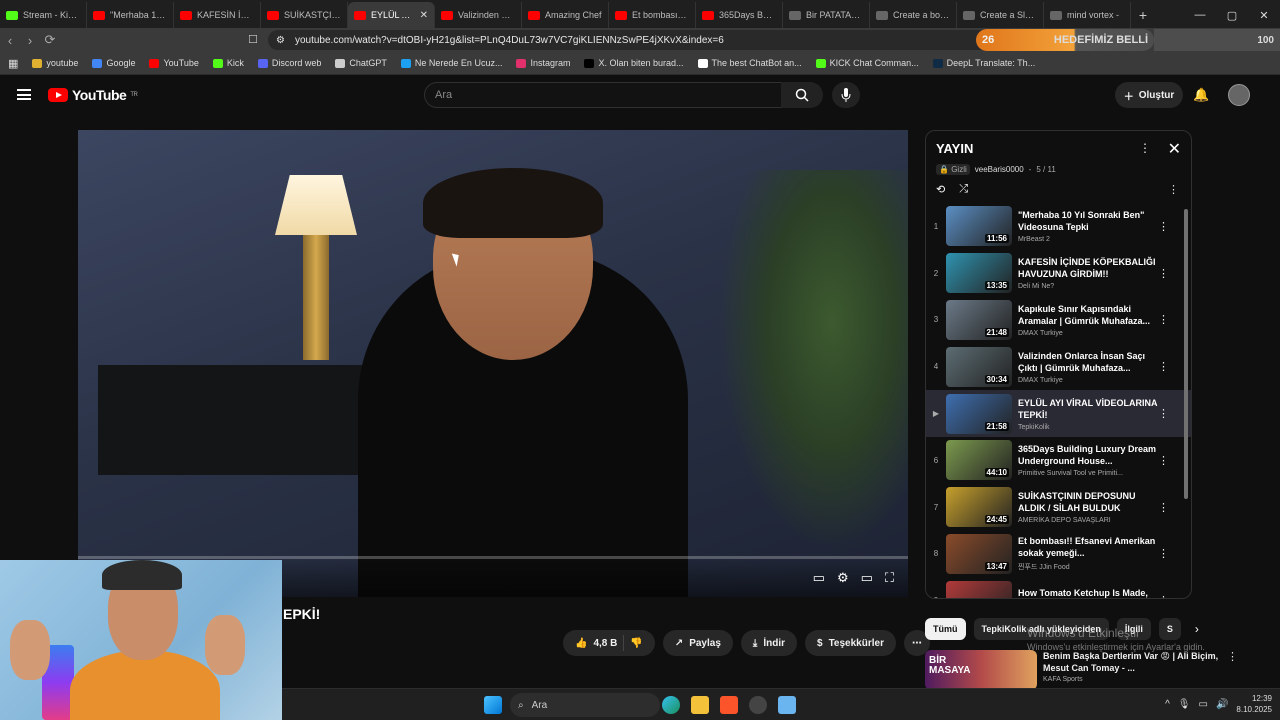  Describe the element at coordinates (787, 705) in the screenshot. I see `notepad-icon` at that location.